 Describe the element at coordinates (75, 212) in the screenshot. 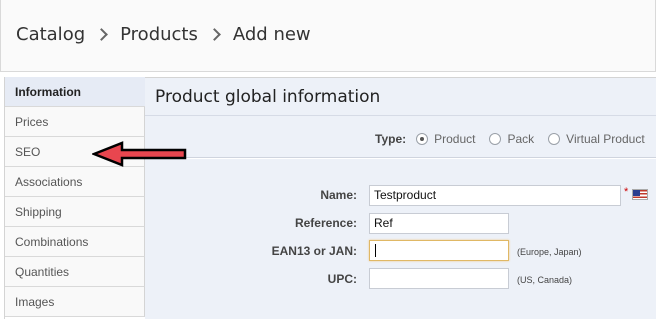

I see `tab-shipping: Shipping` at that location.